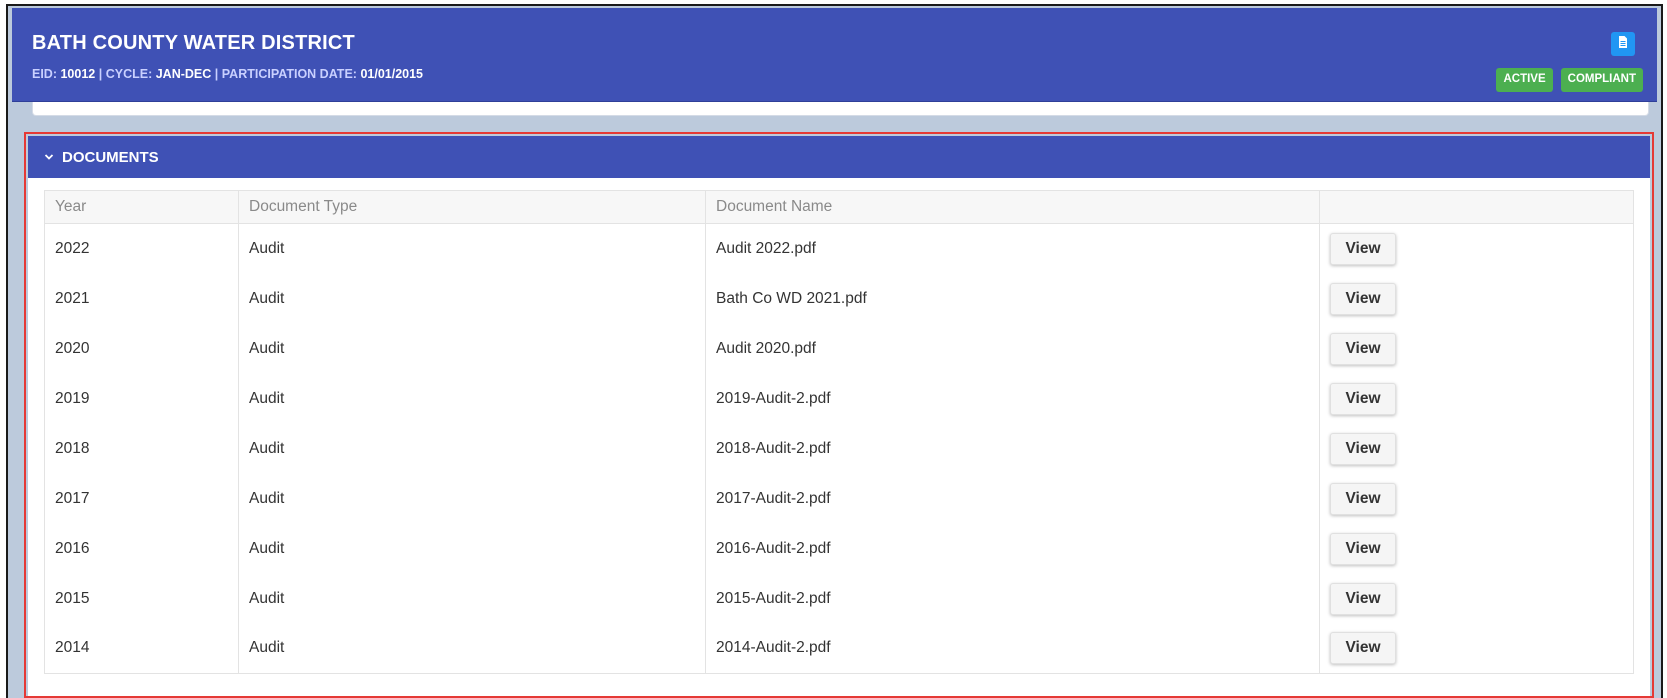 The image size is (1667, 698). I want to click on previous-panel-bottom, so click(840, 109).